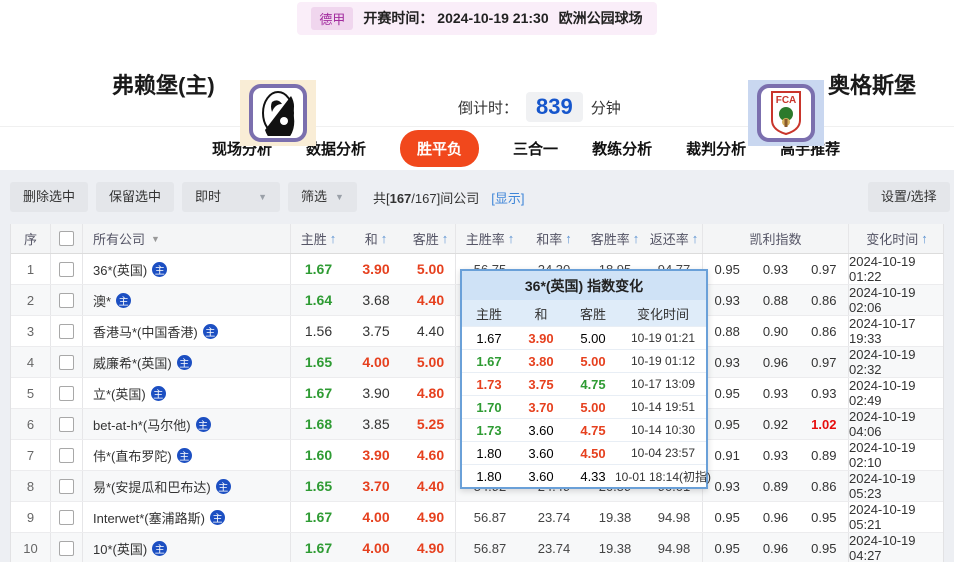 The image size is (954, 562). I want to click on popup-draw-odds: 3.90, so click(541, 338).